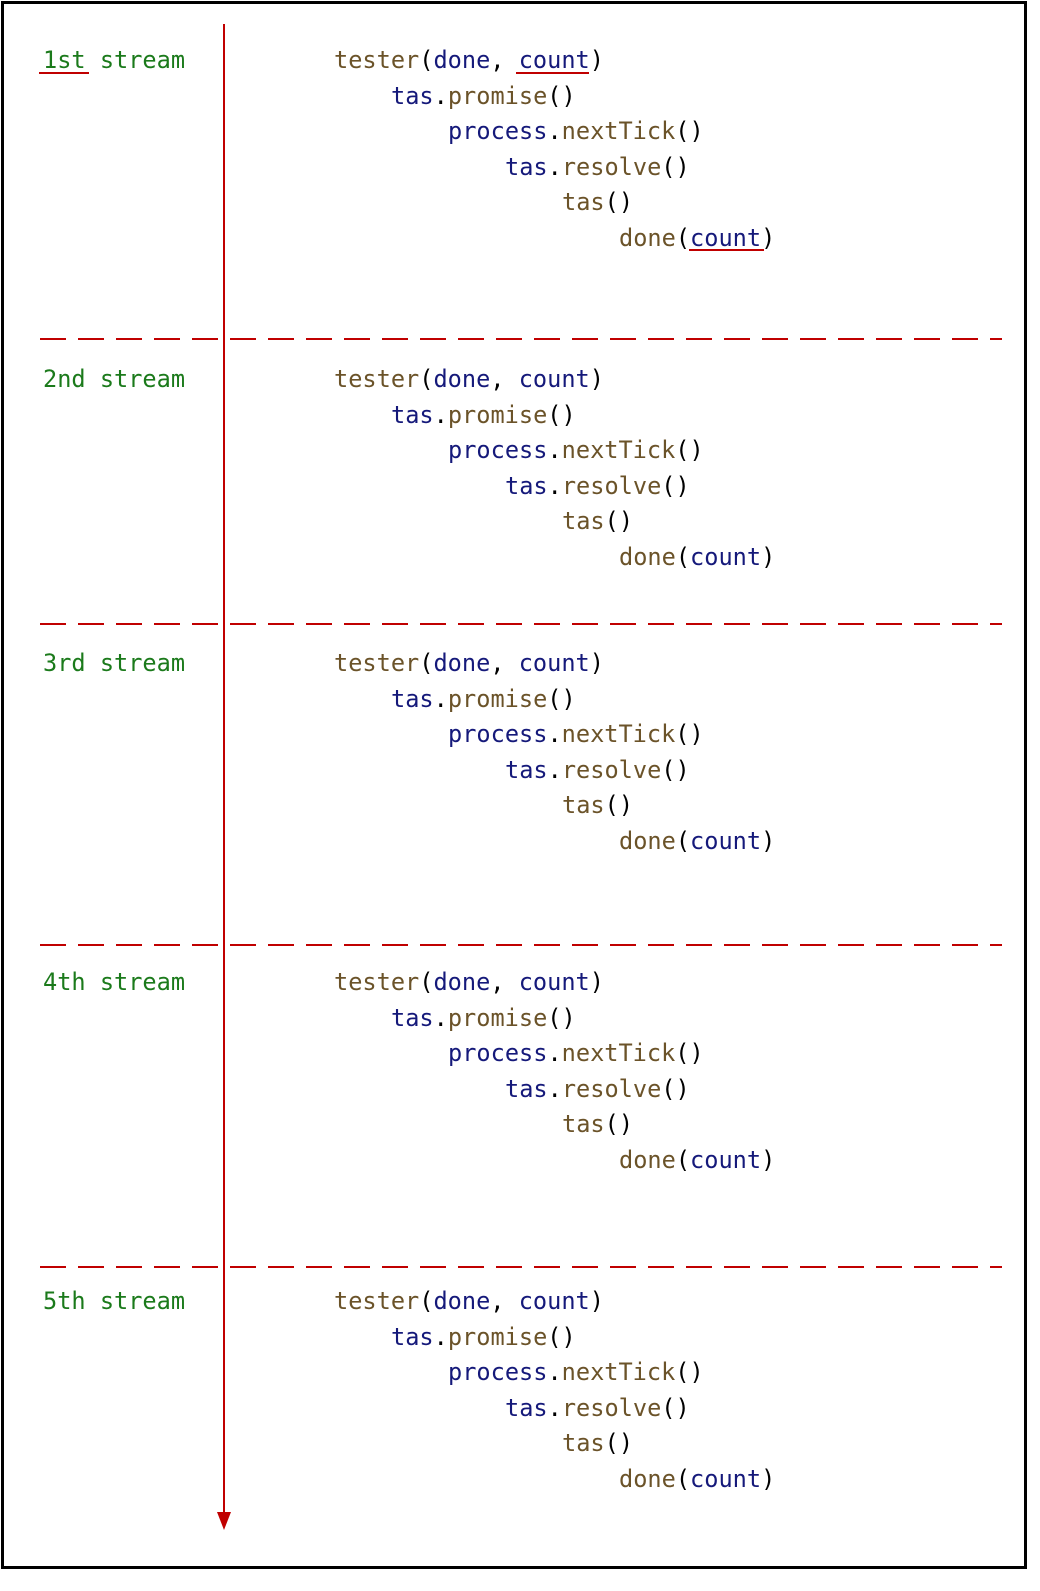 Image resolution: width=1040 pixels, height=1591 pixels. I want to click on stream-label: 3rd stream, so click(114, 663).